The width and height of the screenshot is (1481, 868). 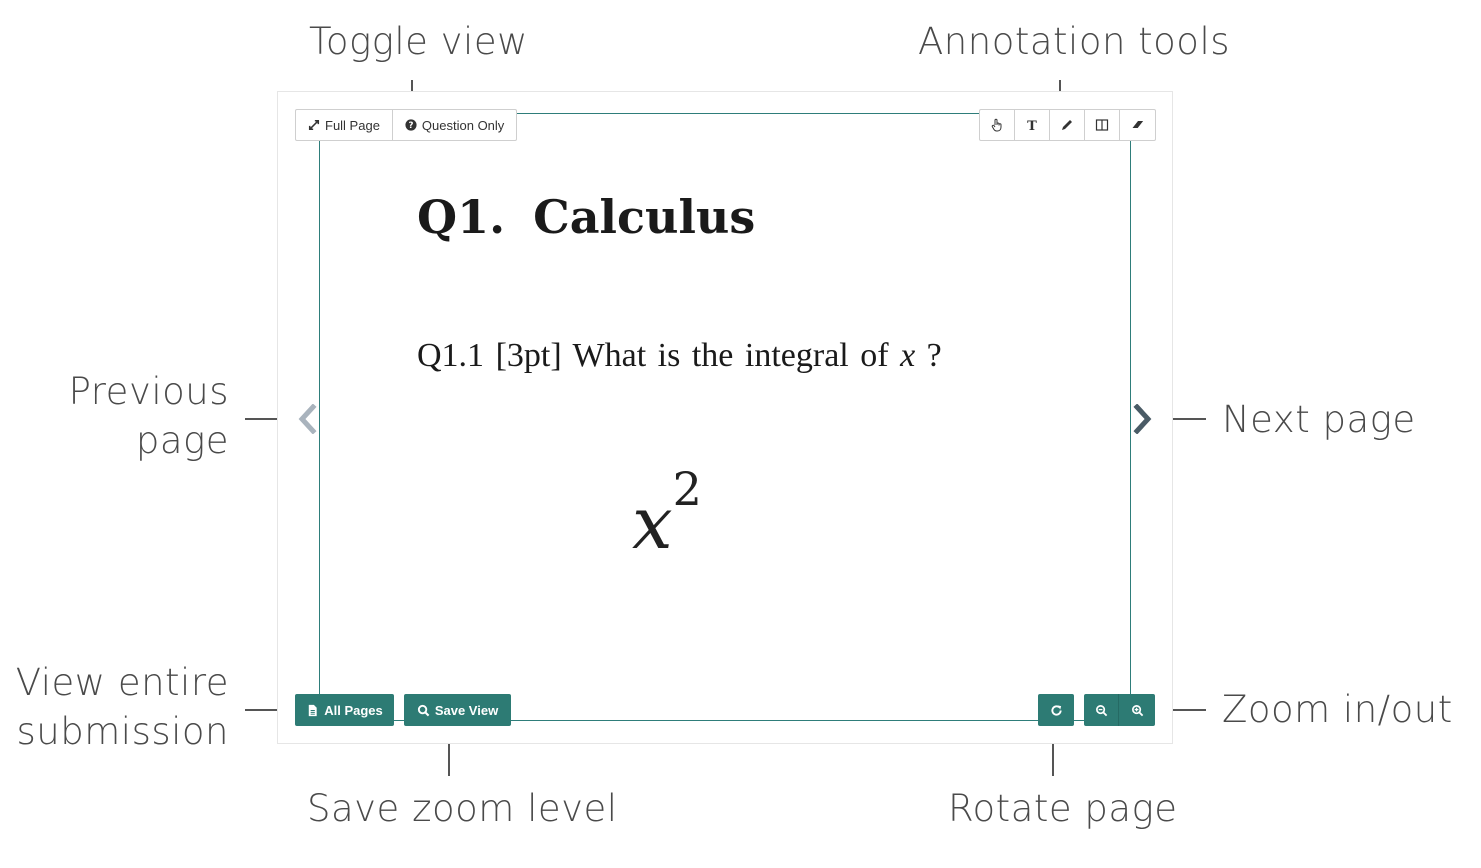 I want to click on question-points: [3pt], so click(x=528, y=355).